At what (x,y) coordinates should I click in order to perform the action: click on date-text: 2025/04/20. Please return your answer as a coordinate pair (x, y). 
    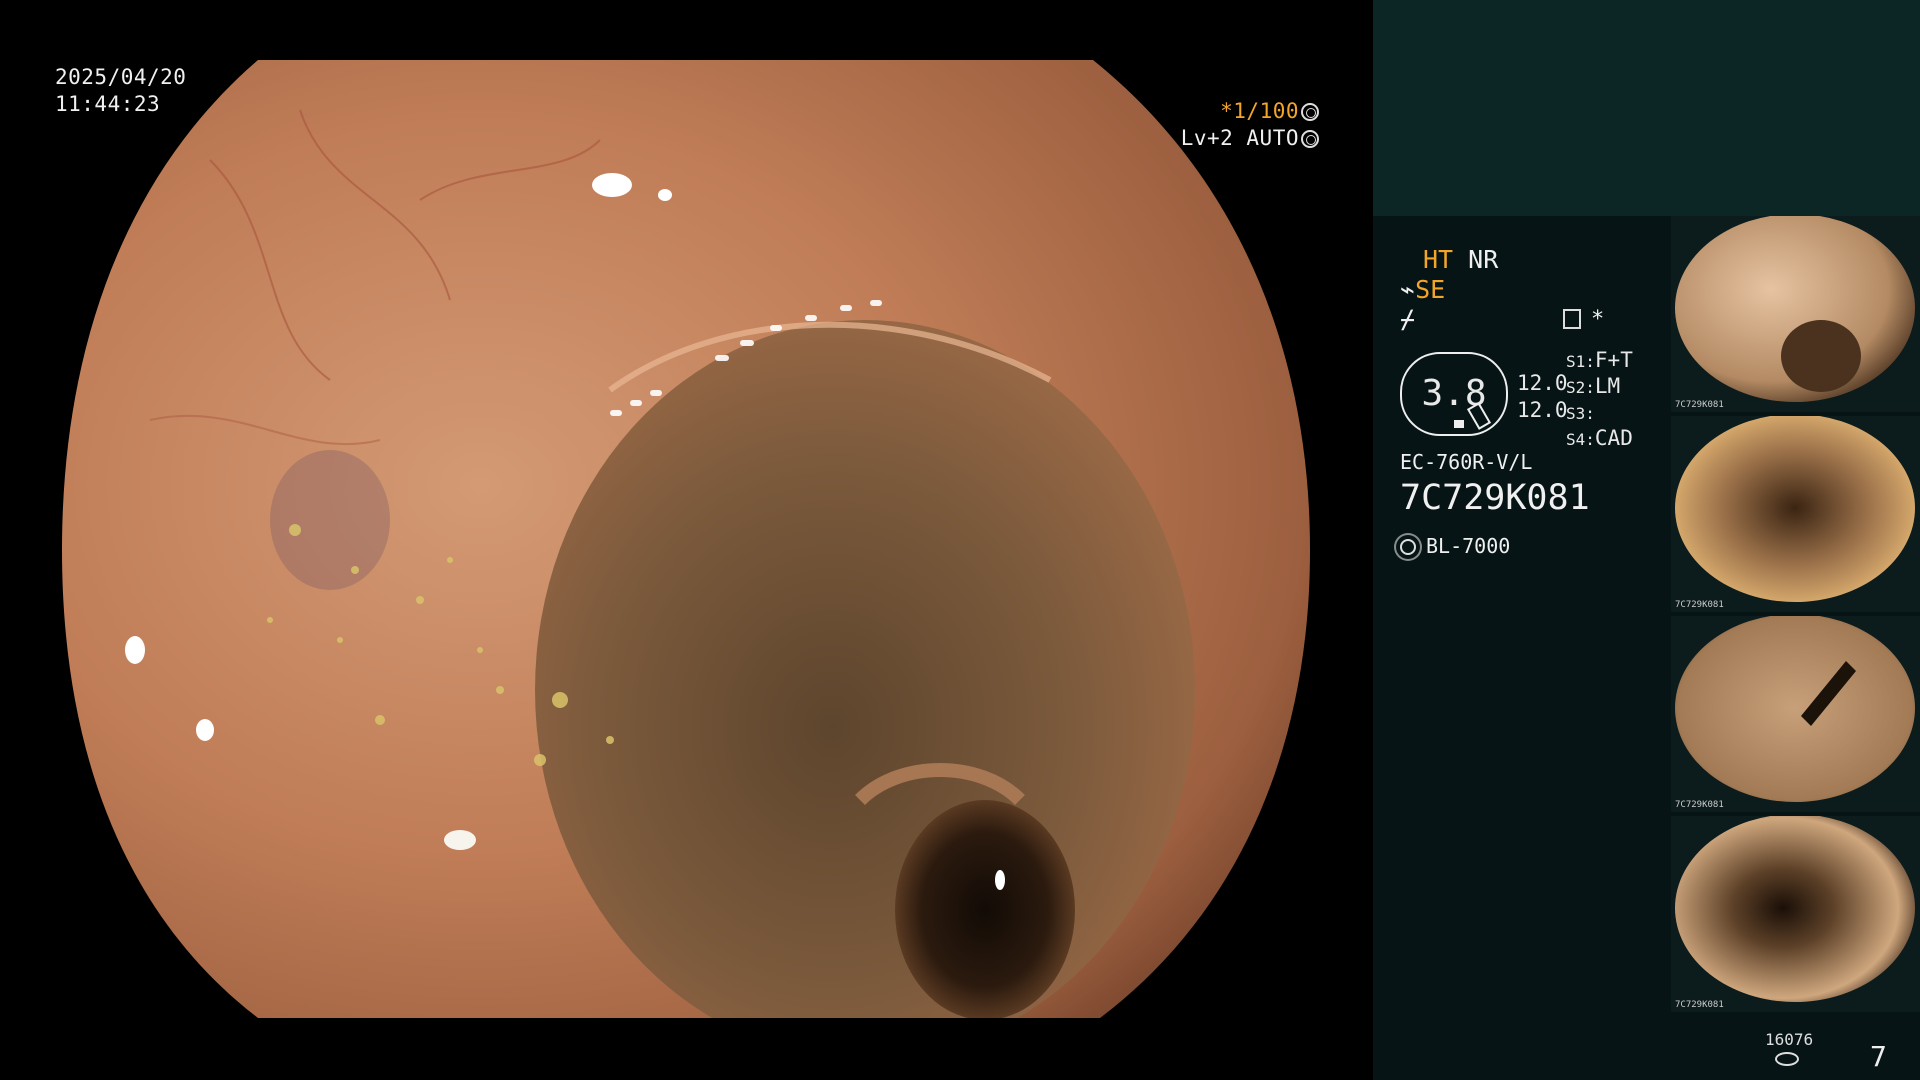
    Looking at the image, I should click on (121, 77).